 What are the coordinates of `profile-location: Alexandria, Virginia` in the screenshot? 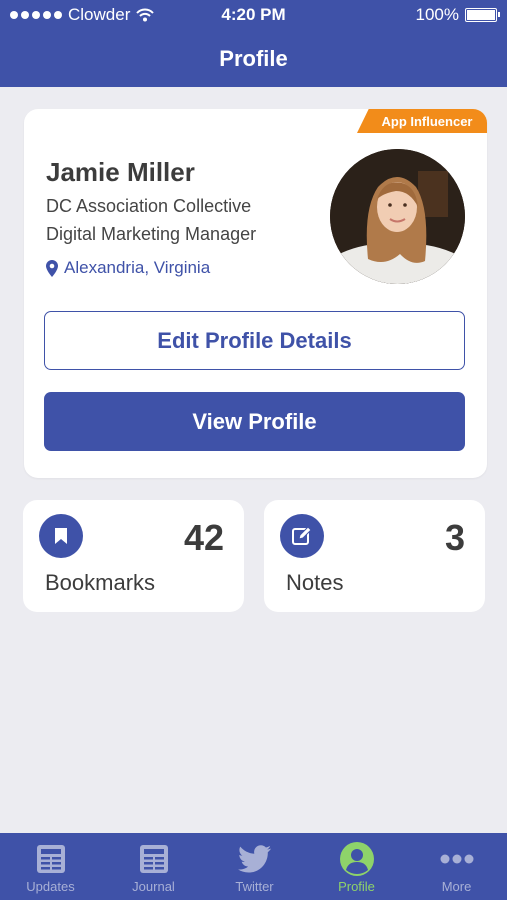 It's located at (128, 268).